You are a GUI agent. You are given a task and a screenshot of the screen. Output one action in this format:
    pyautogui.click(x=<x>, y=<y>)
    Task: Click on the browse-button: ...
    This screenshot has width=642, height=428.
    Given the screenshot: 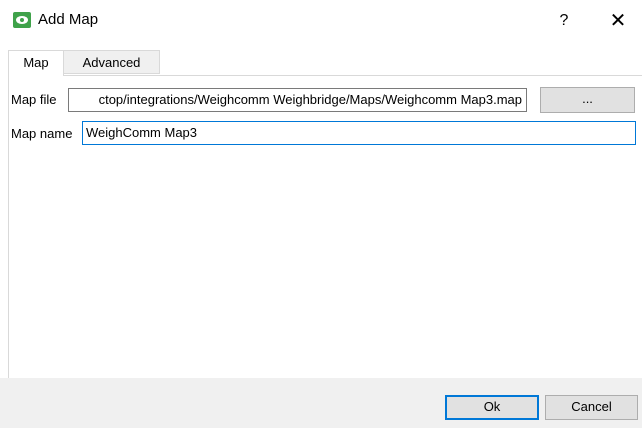 What is the action you would take?
    pyautogui.click(x=587, y=100)
    